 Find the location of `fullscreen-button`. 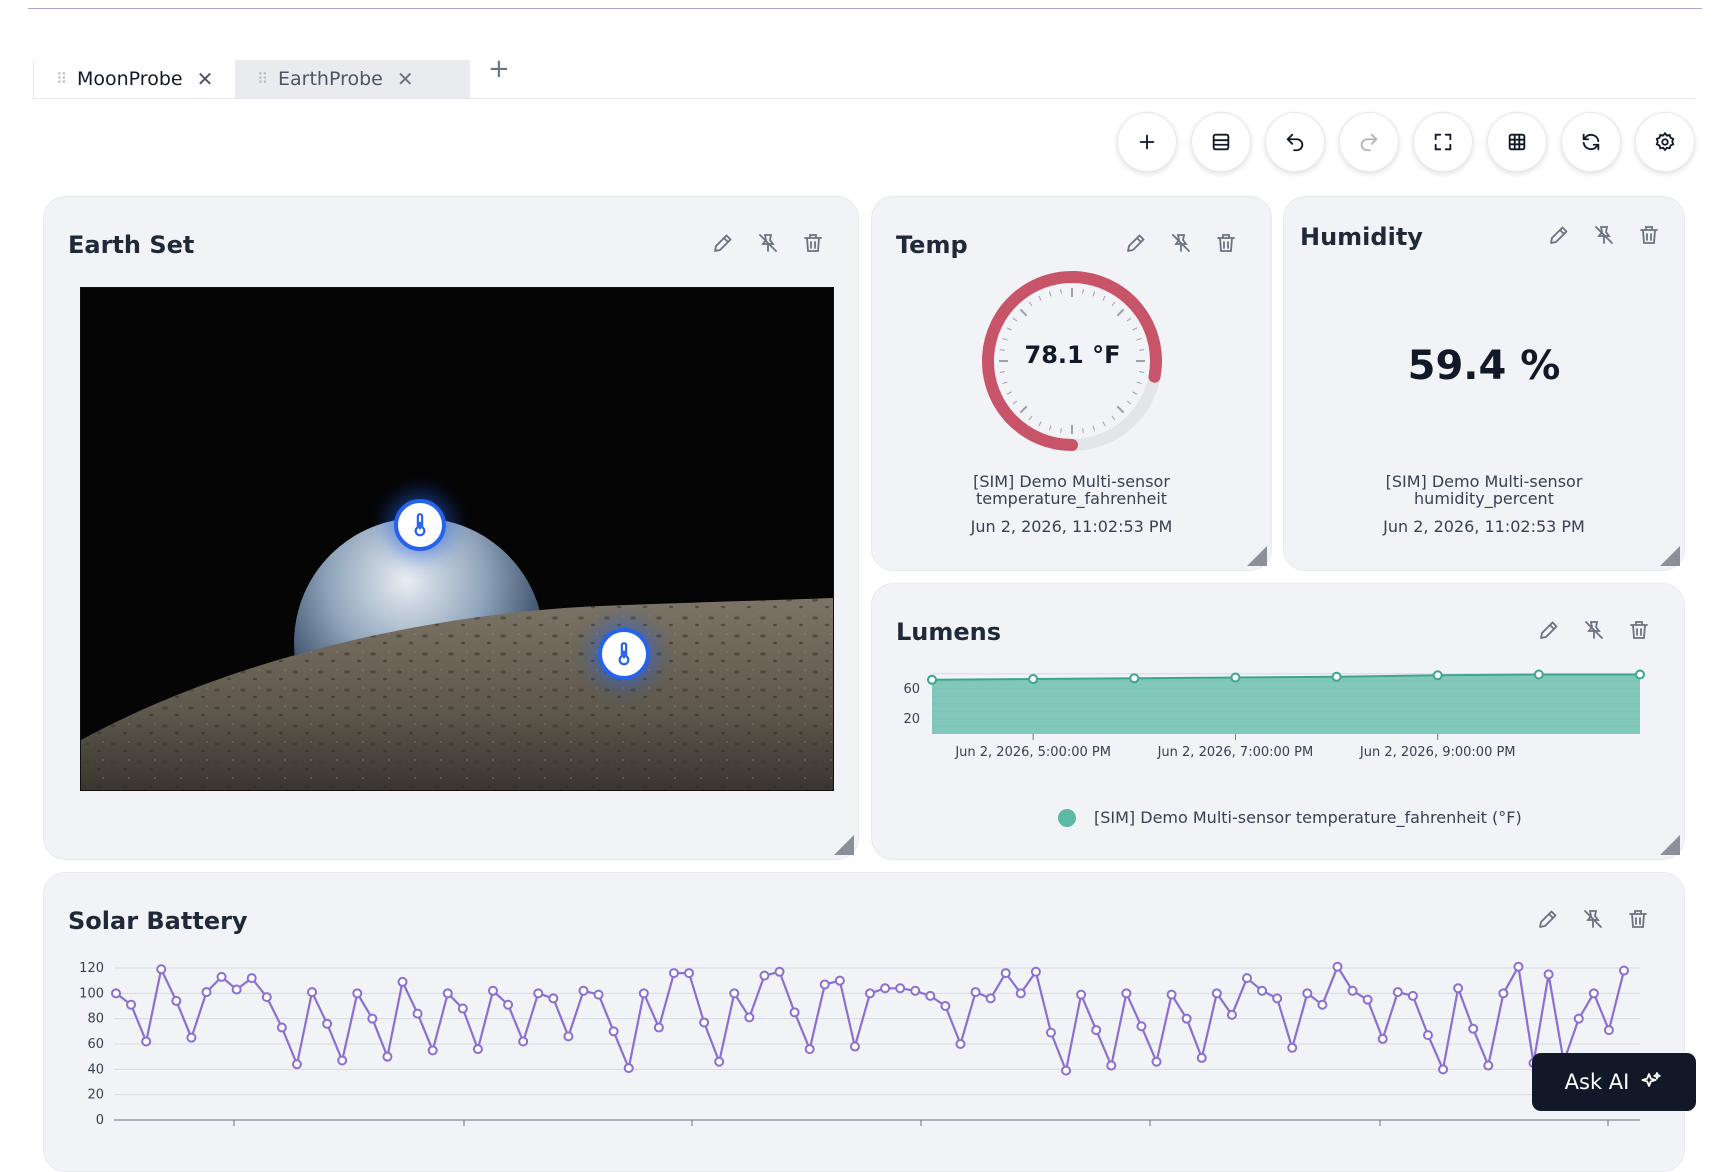

fullscreen-button is located at coordinates (1443, 142).